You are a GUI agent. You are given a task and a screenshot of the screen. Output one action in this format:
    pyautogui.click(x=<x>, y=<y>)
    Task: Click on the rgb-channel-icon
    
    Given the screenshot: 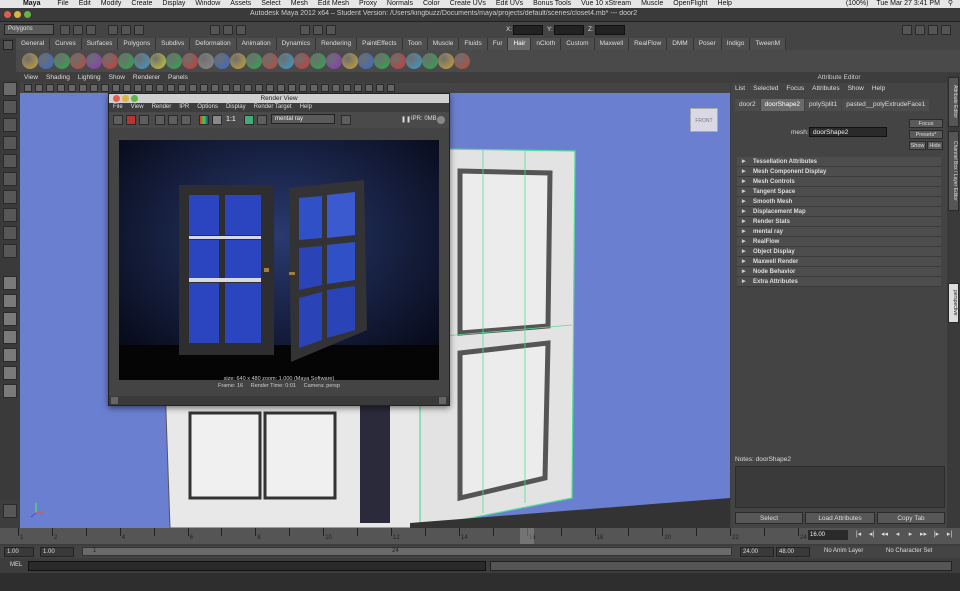 What is the action you would take?
    pyautogui.click(x=204, y=120)
    